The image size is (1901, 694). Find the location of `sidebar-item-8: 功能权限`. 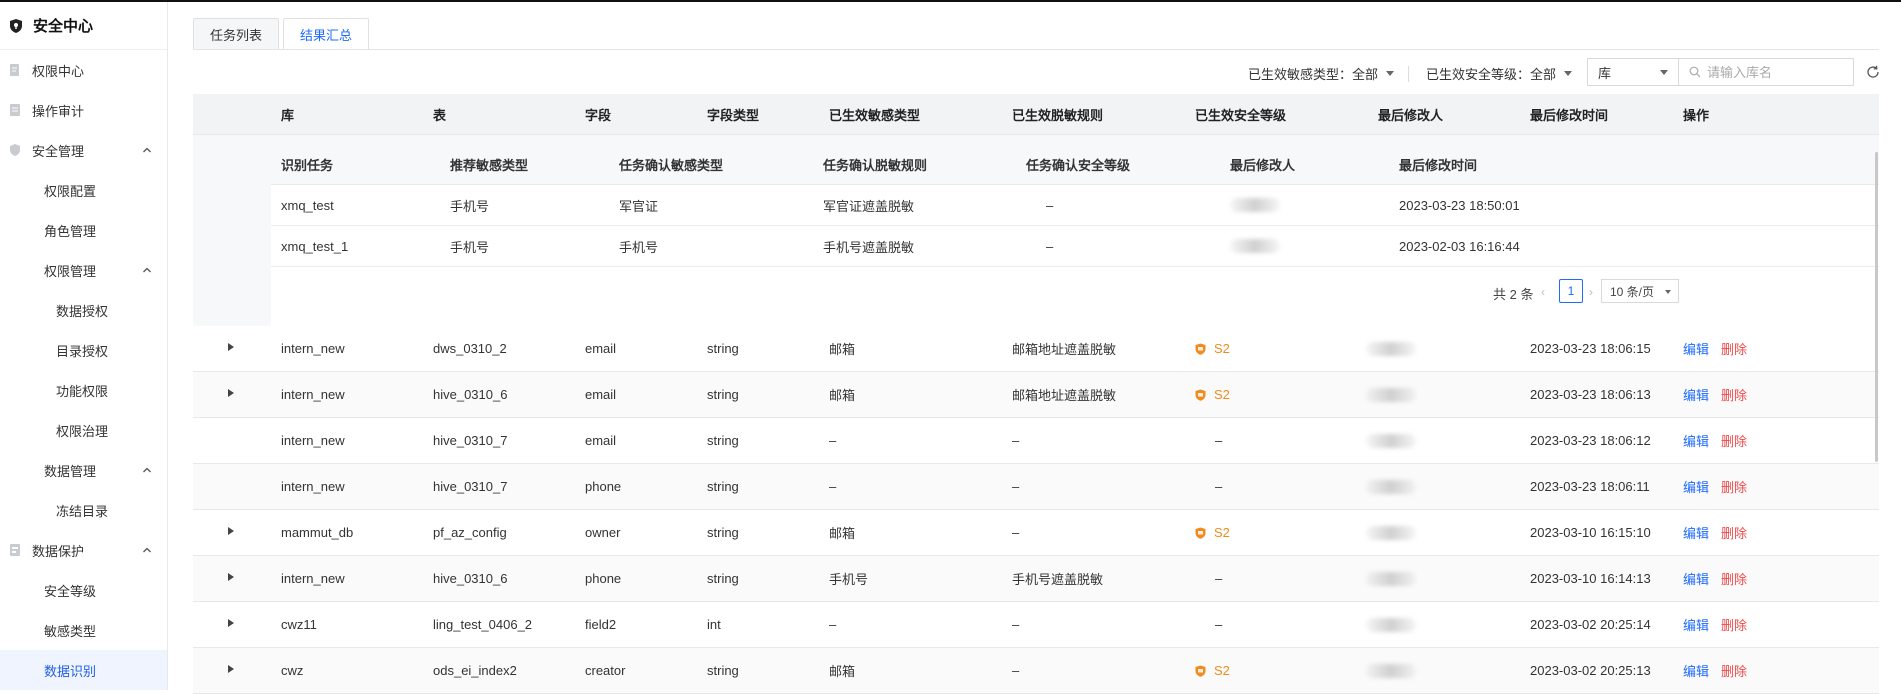

sidebar-item-8: 功能权限 is located at coordinates (83, 390).